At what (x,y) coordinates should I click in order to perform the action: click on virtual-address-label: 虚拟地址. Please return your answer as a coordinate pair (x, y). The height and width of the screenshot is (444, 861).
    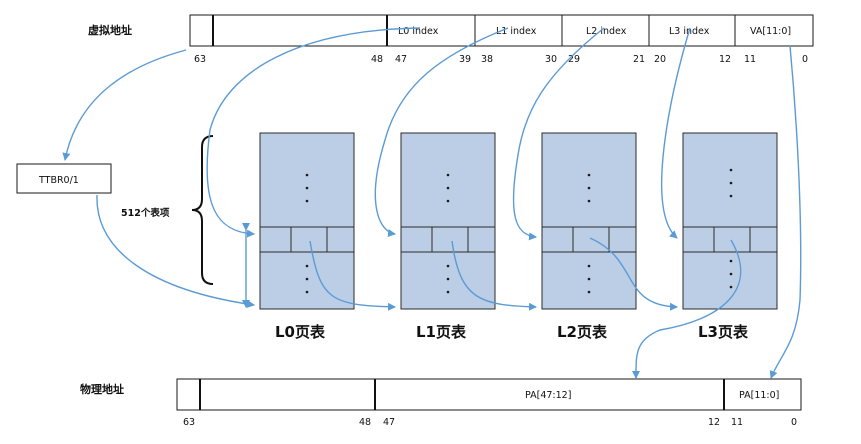
    Looking at the image, I should click on (110, 30).